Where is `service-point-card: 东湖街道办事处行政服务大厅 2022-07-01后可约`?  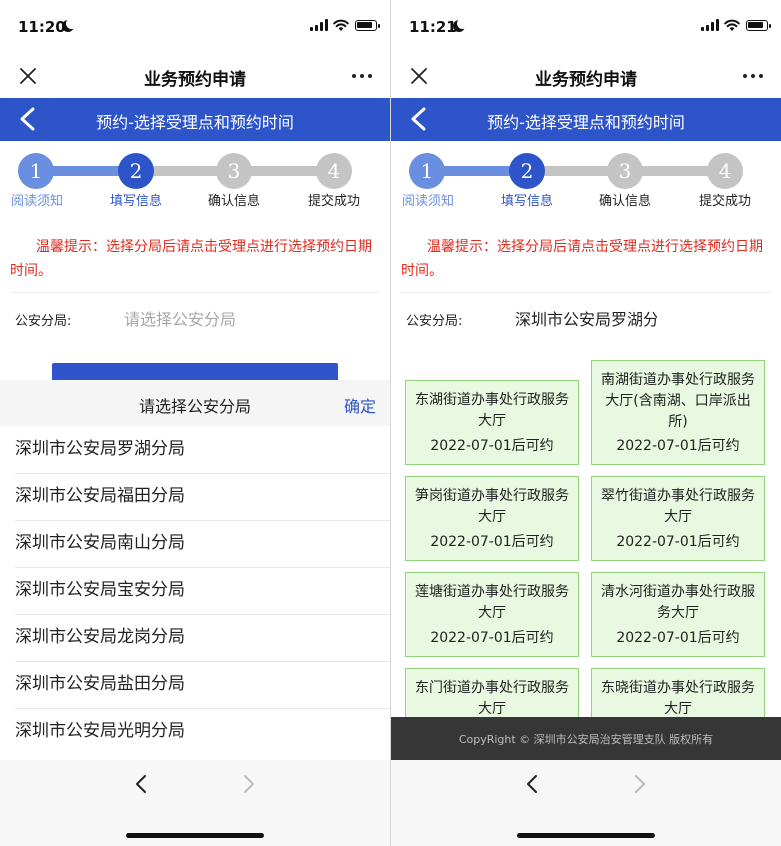
service-point-card: 东湖街道办事处行政服务大厅 2022-07-01后可约 is located at coordinates (492, 422).